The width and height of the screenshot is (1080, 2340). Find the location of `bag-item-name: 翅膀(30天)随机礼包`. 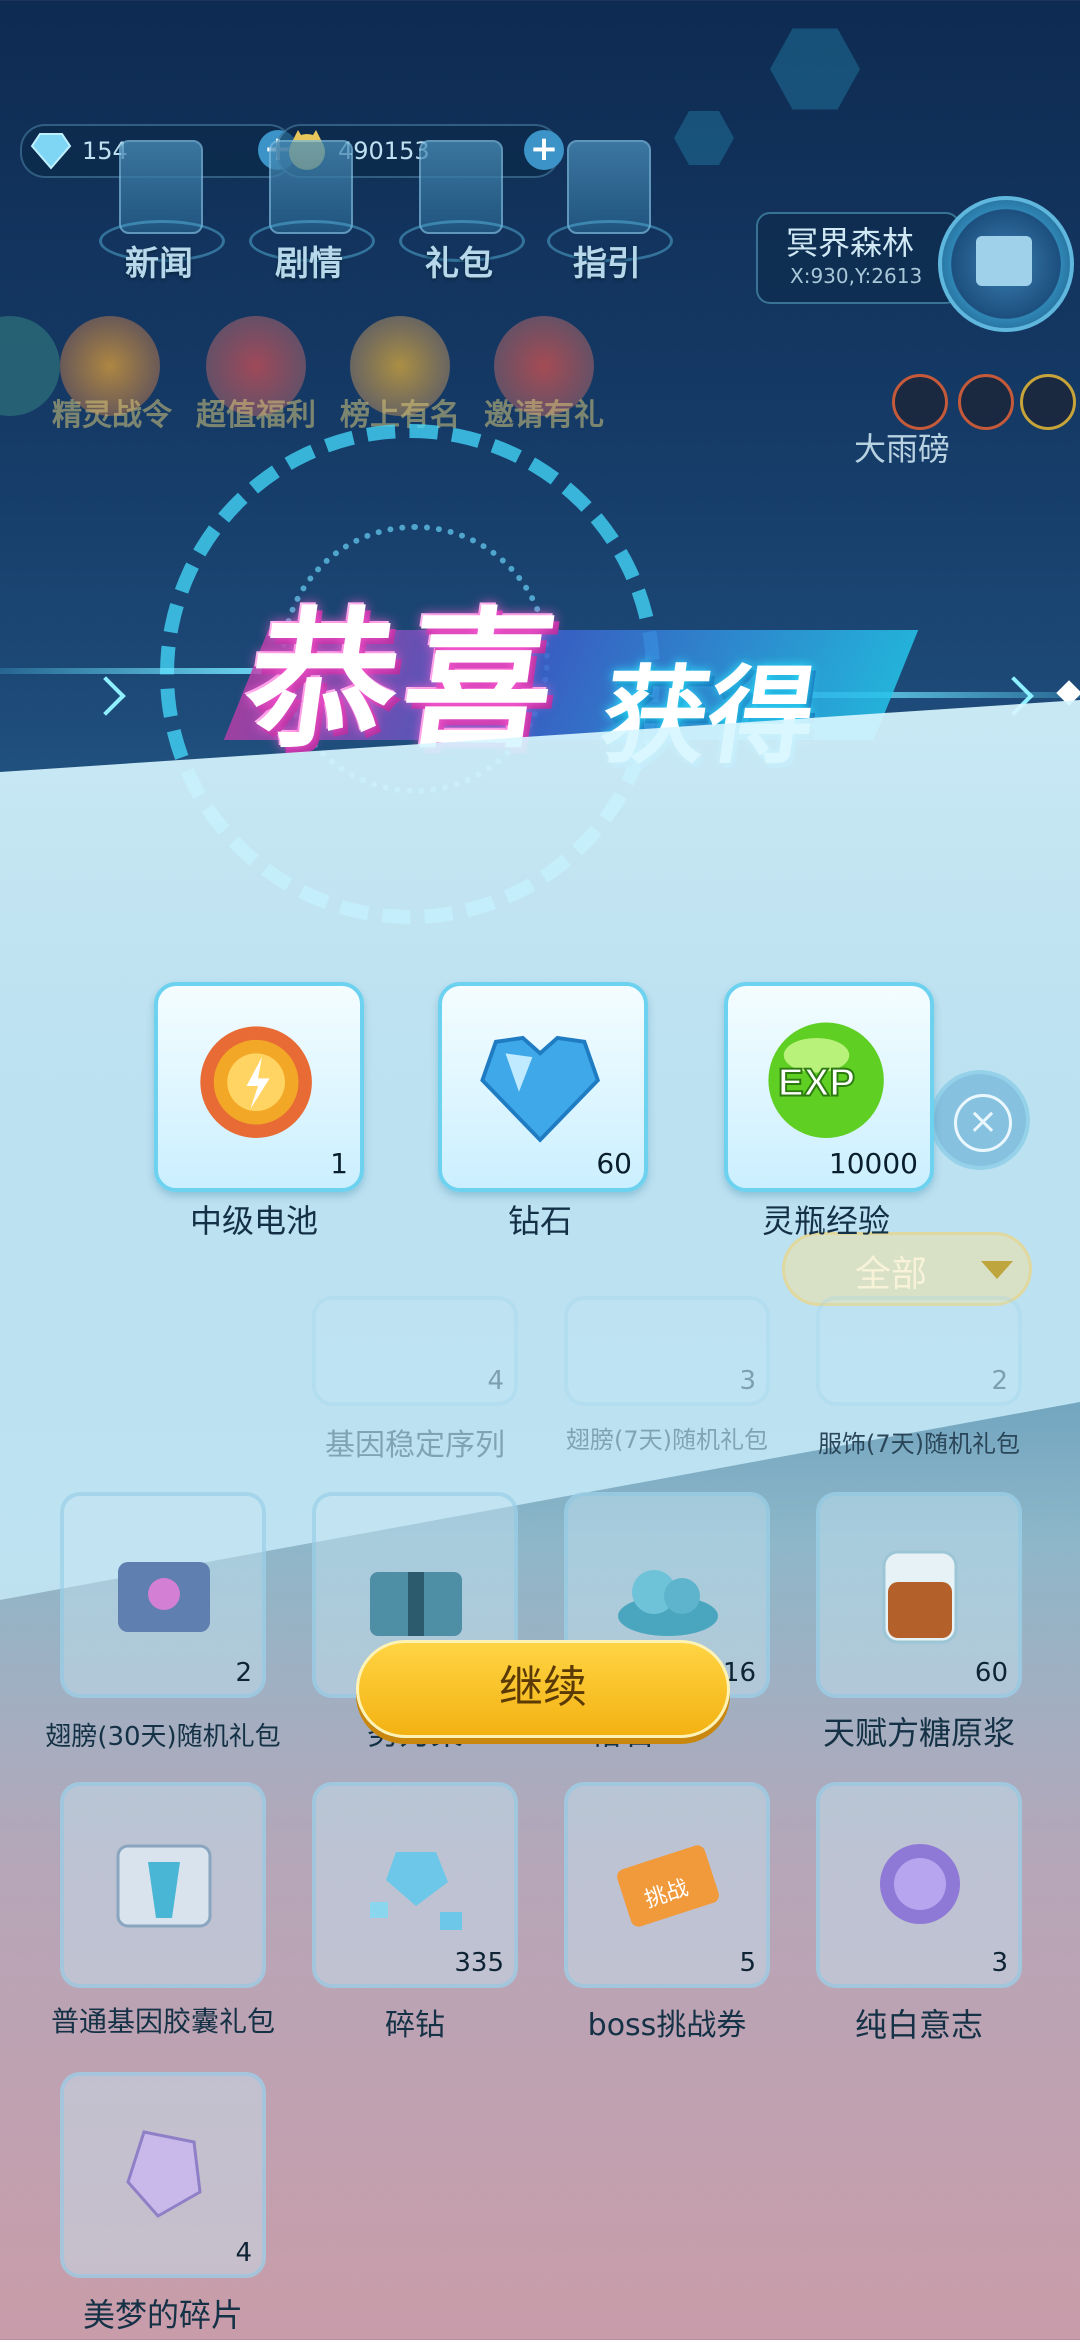

bag-item-name: 翅膀(30天)随机礼包 is located at coordinates (163, 1737).